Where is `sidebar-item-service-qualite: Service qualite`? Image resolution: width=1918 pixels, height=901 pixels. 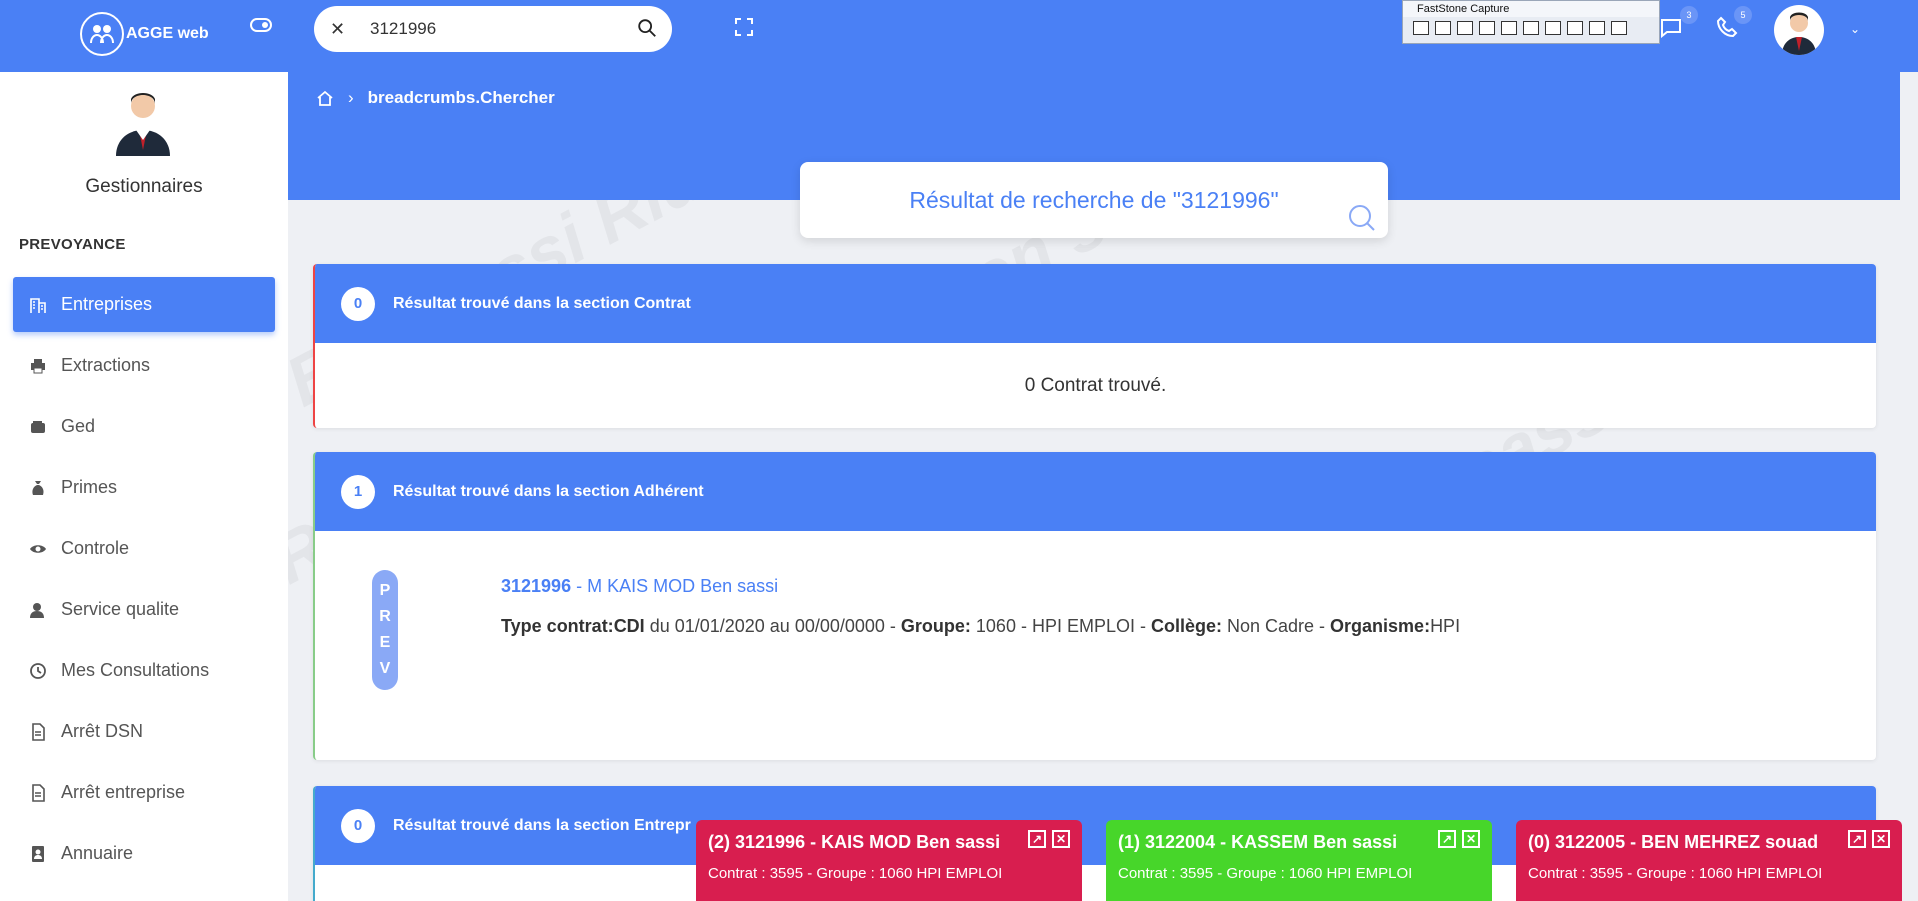
sidebar-item-service-qualite: Service qualite is located at coordinates (144, 609).